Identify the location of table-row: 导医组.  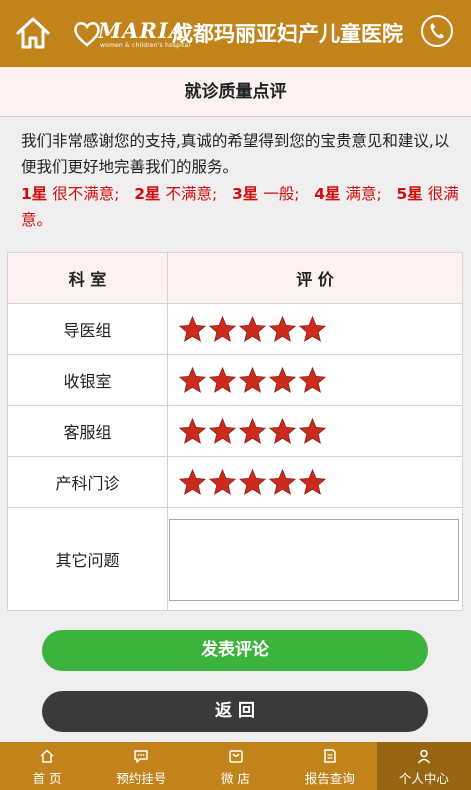
(235, 329).